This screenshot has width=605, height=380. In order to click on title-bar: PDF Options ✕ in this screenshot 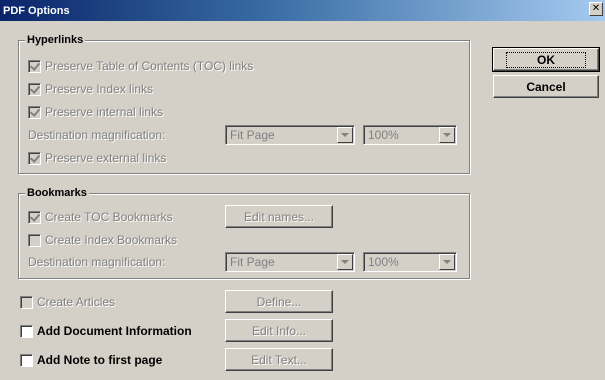, I will do `click(302, 10)`.